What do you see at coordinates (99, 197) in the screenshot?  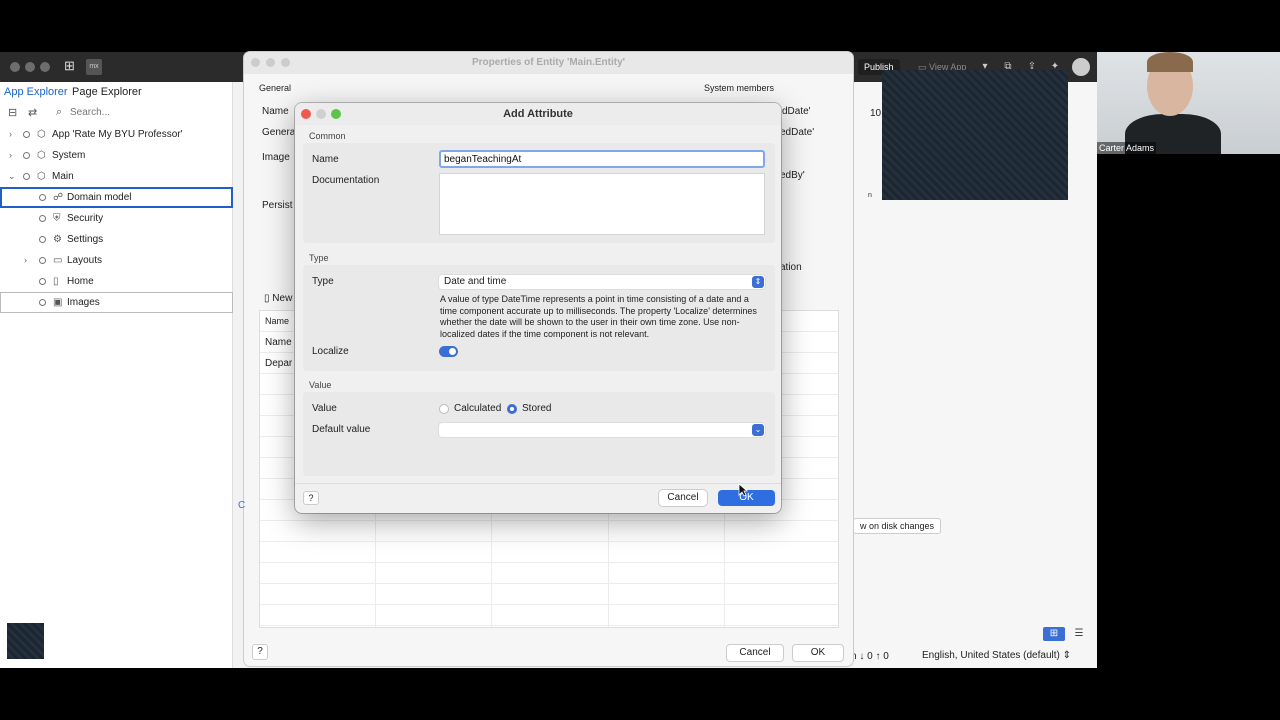 I see `tree-item-label: Domain model` at bounding box center [99, 197].